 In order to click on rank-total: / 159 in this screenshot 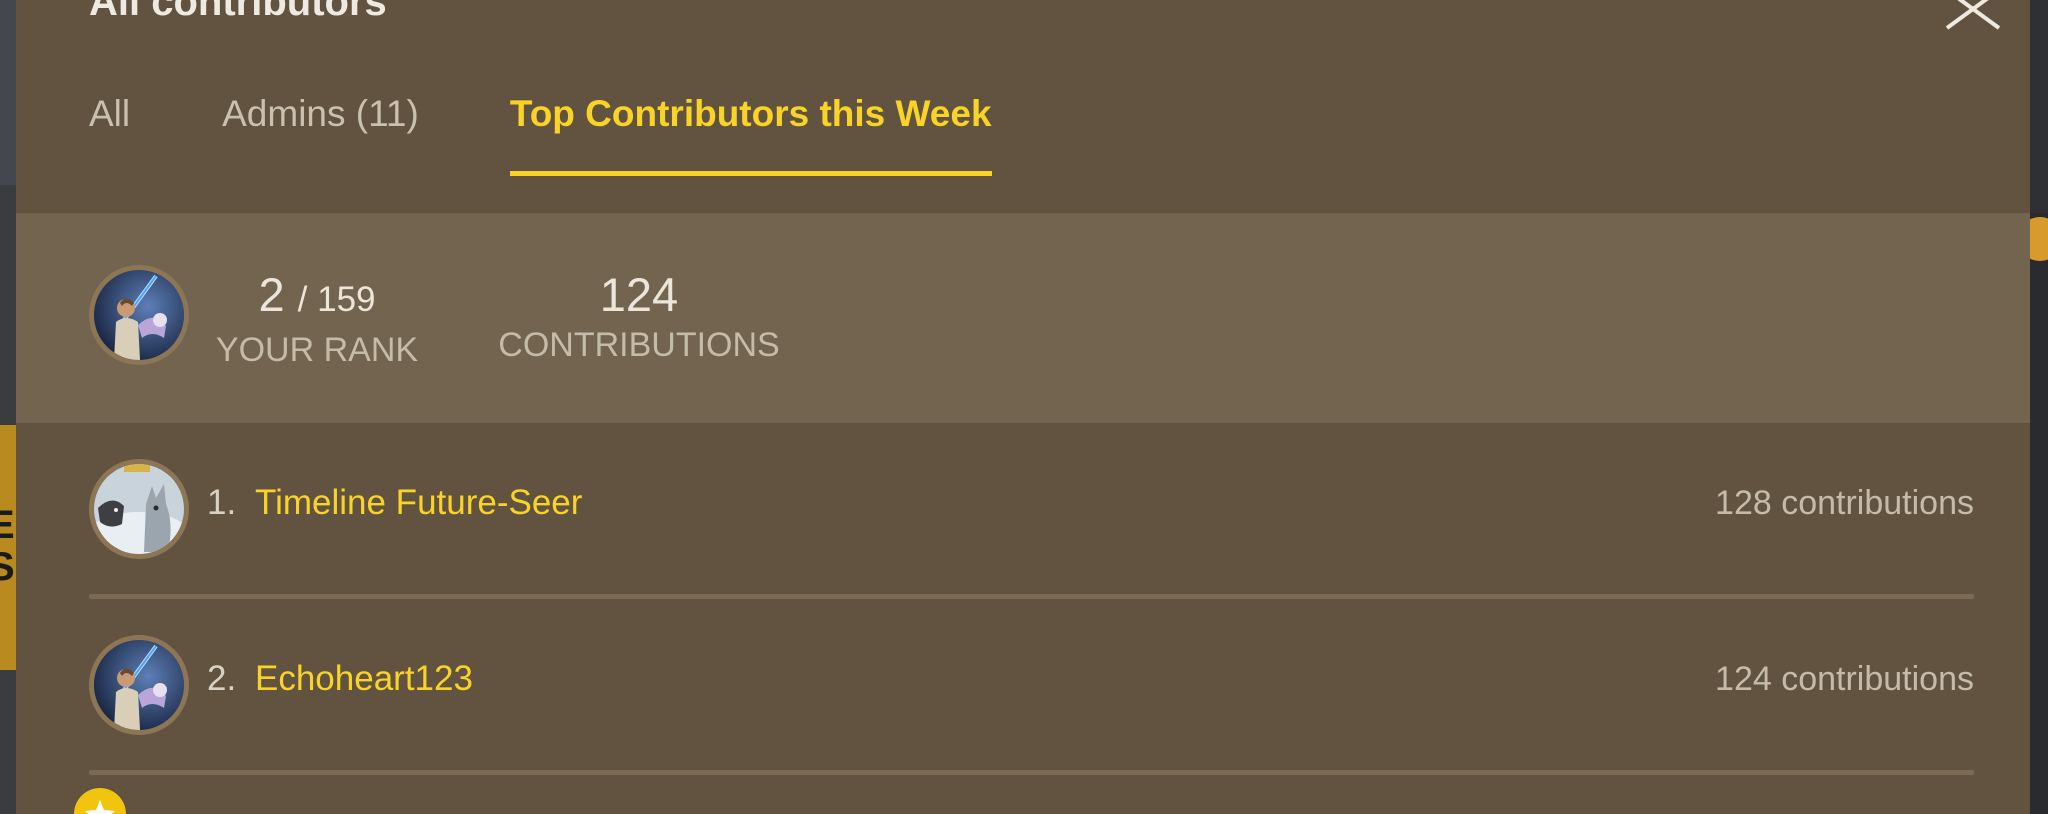, I will do `click(336, 299)`.